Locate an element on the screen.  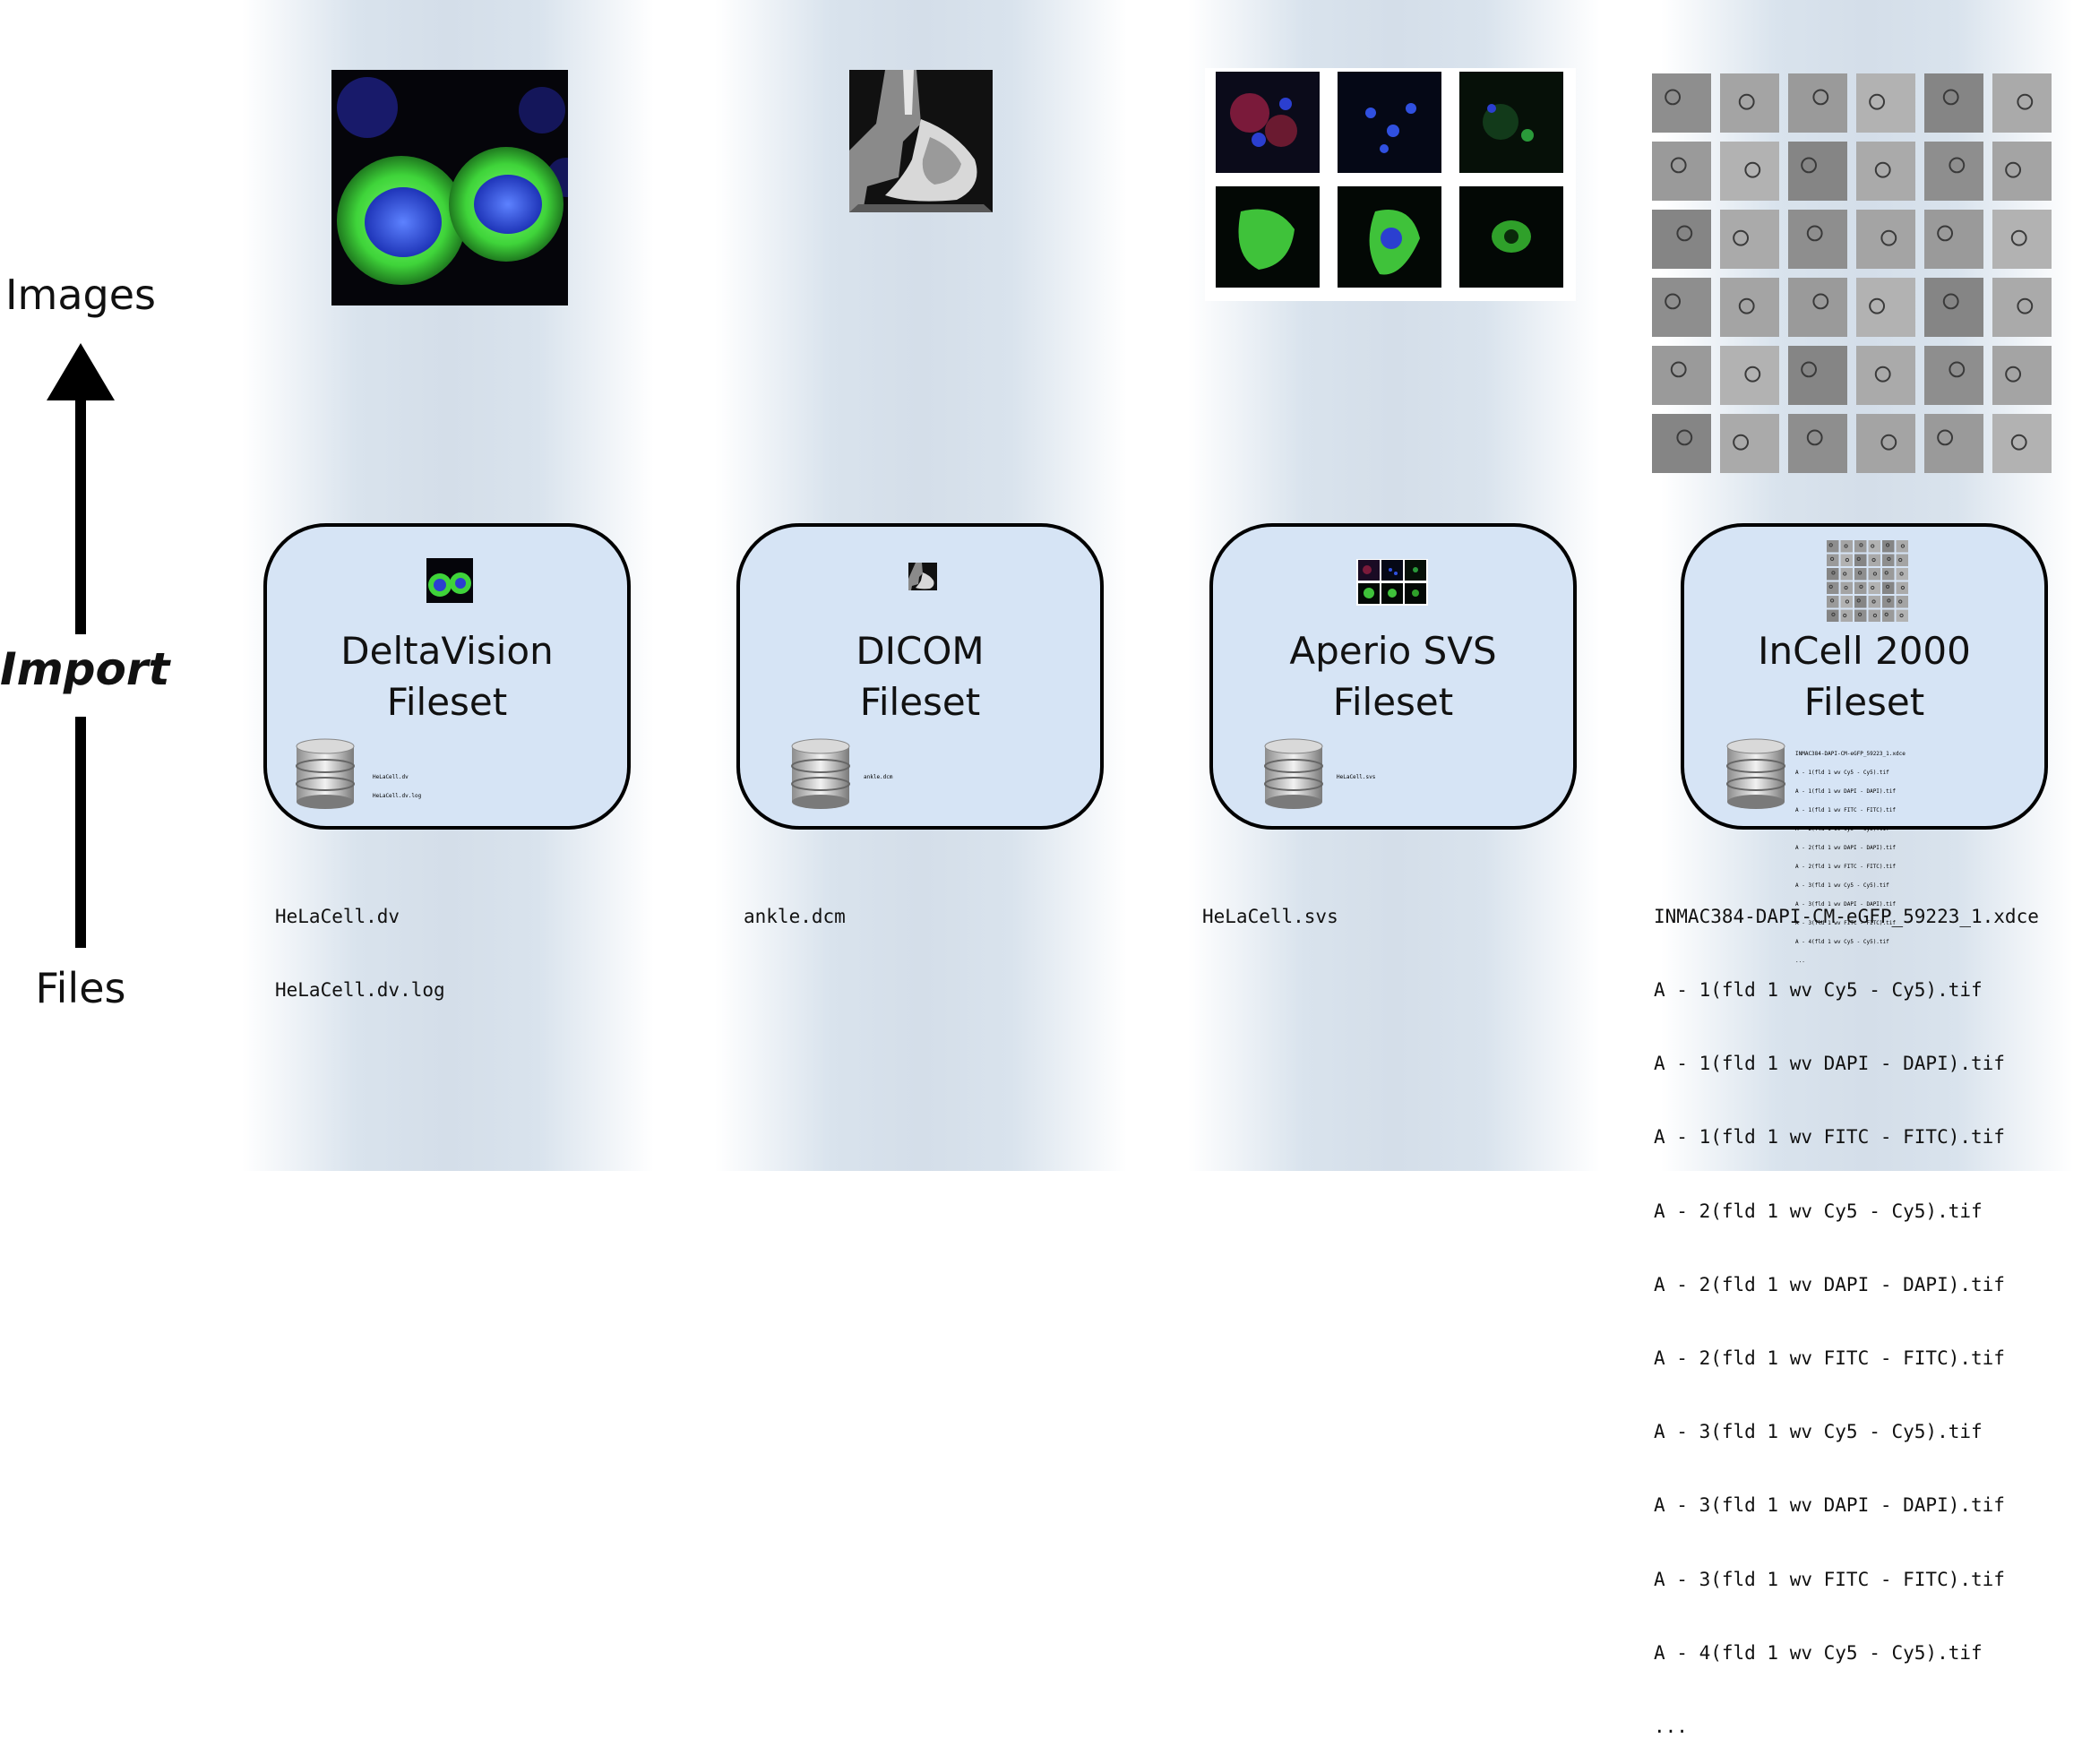
file-name: A - 3(fld 1 wv Cy5 - Cy5).tif is located at coordinates (1818, 1432).